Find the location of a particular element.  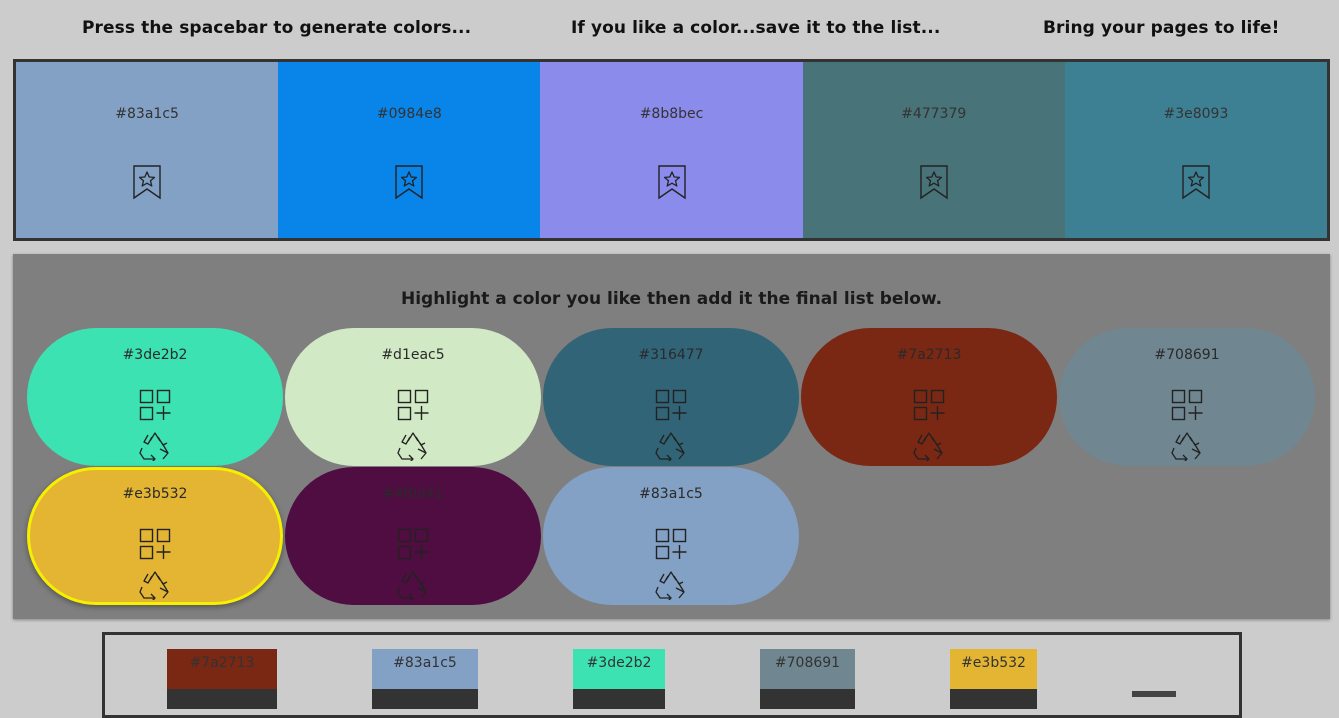

final-list-swatch: #e3b532 is located at coordinates (993, 679).